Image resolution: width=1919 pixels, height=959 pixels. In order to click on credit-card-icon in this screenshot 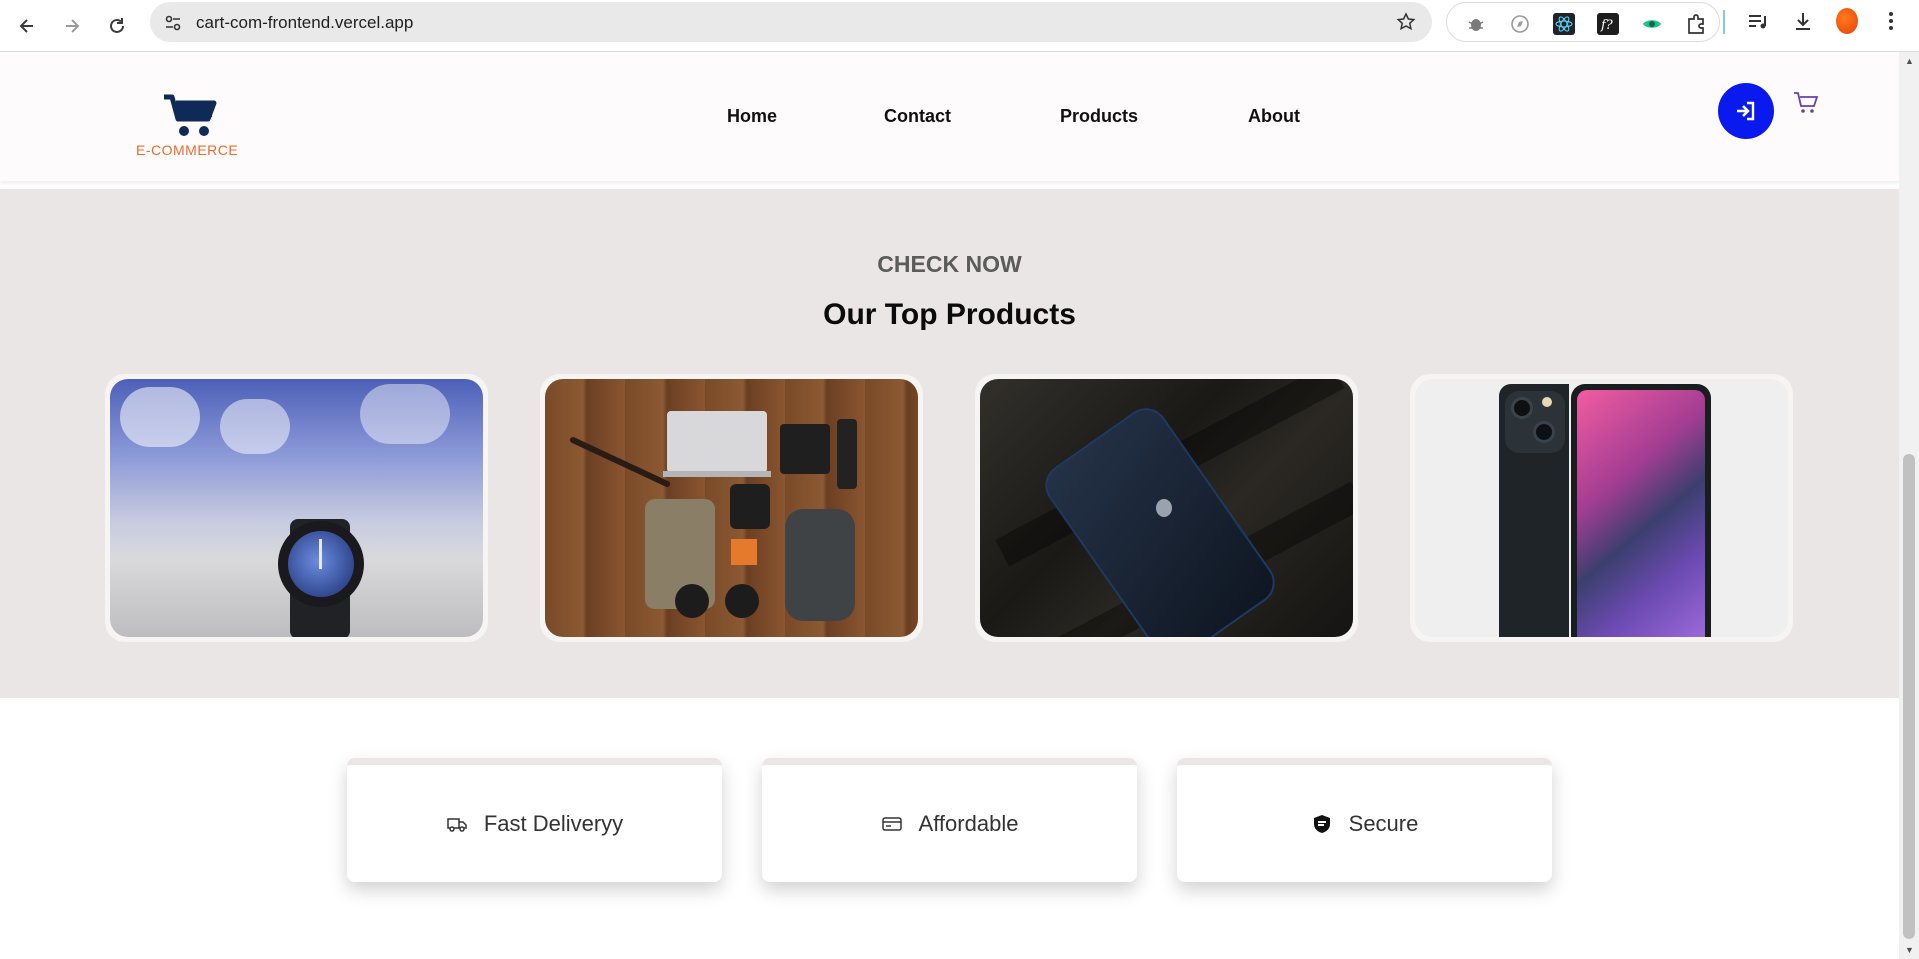, I will do `click(892, 824)`.